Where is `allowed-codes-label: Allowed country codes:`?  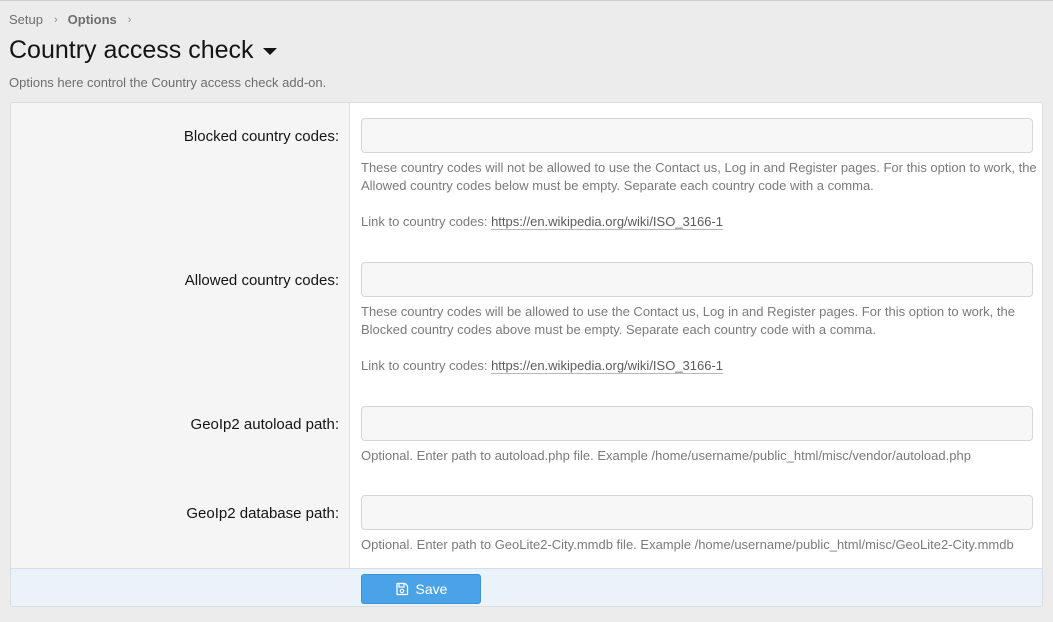
allowed-codes-label: Allowed country codes: is located at coordinates (261, 280).